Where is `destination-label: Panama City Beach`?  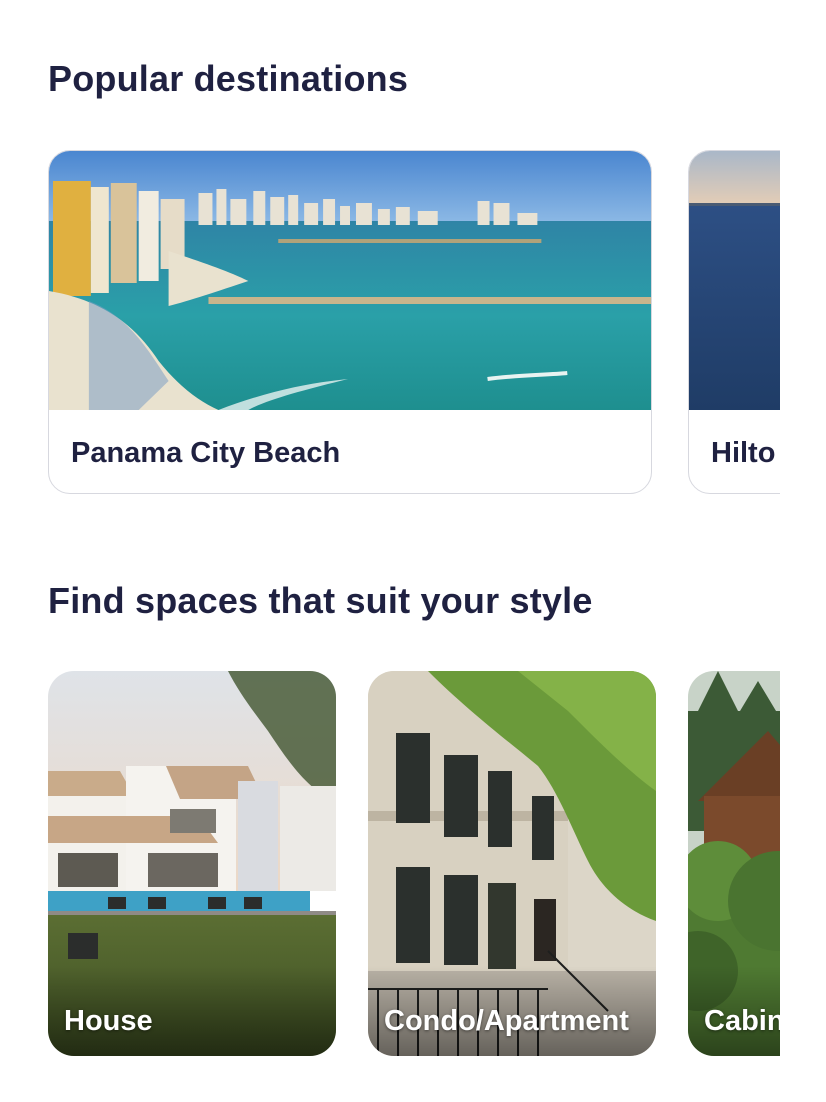 destination-label: Panama City Beach is located at coordinates (206, 453).